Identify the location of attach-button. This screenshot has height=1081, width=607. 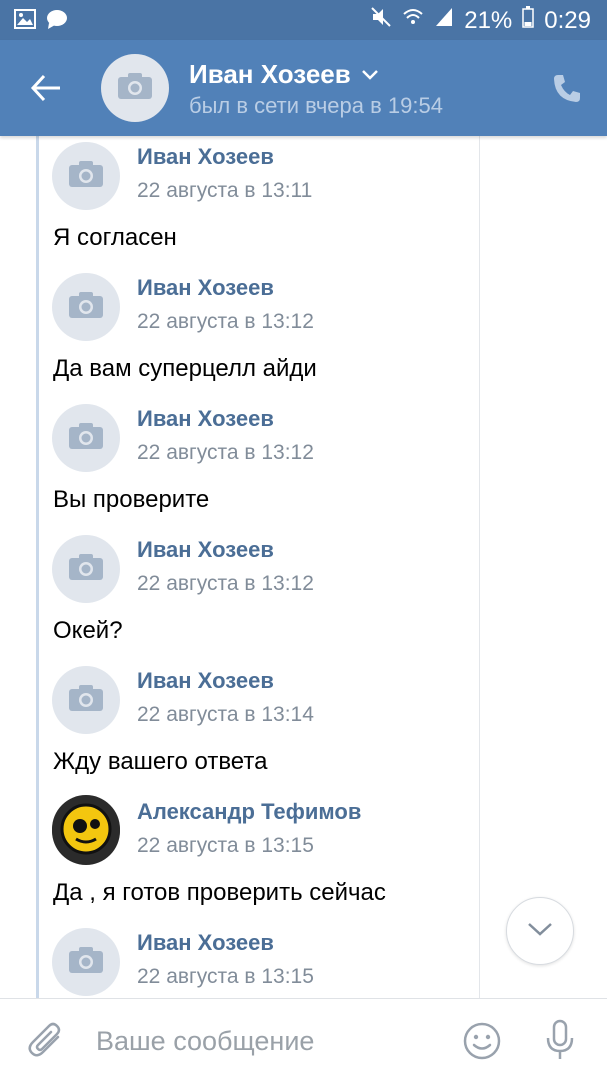
(47, 1043).